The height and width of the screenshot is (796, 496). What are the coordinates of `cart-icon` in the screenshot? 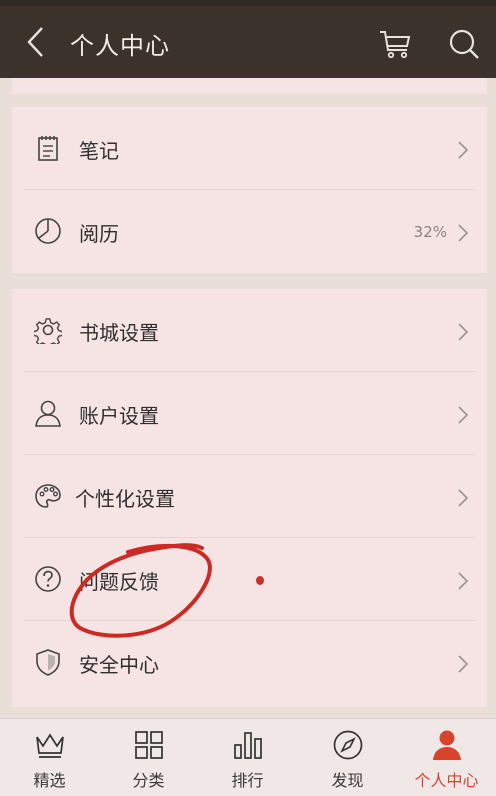 It's located at (395, 45).